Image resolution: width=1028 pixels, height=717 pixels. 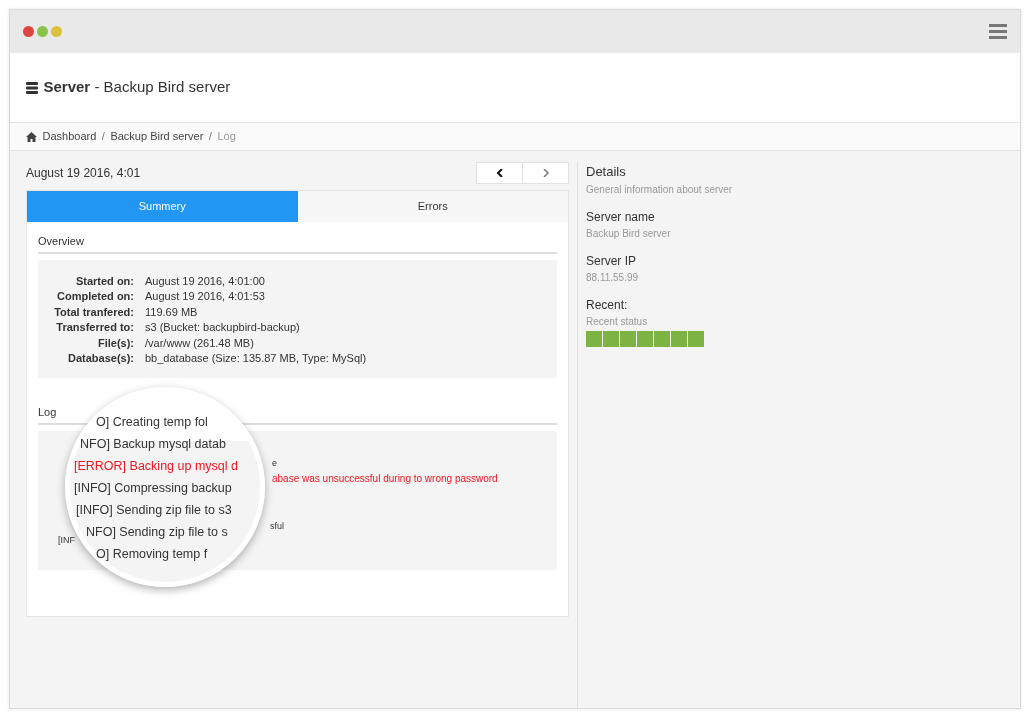 What do you see at coordinates (95, 296) in the screenshot?
I see `field-label: Completed on:` at bounding box center [95, 296].